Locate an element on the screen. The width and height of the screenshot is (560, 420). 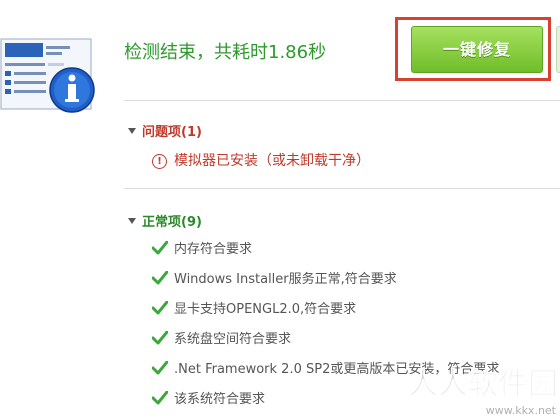
list-item-label: 内存符合要求 is located at coordinates (213, 249).